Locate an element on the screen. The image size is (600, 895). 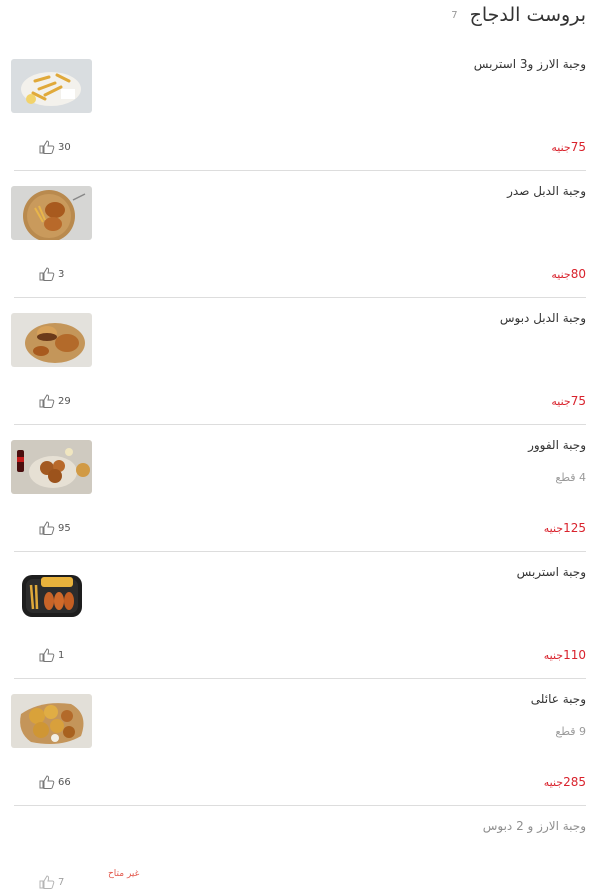
like-button: 29 is located at coordinates (55, 401).